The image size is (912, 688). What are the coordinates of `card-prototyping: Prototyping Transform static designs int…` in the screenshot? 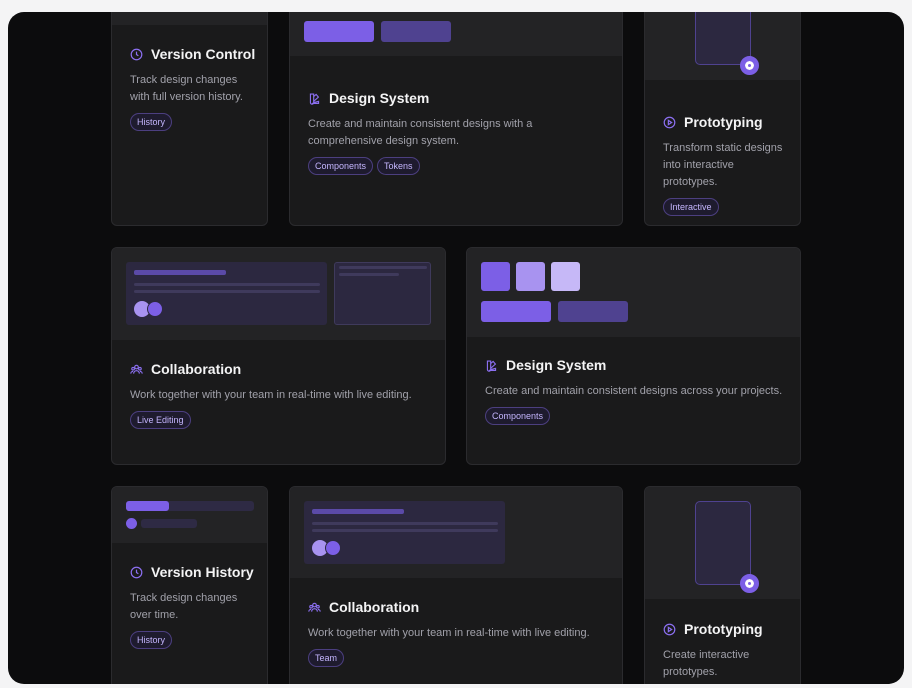 It's located at (722, 119).